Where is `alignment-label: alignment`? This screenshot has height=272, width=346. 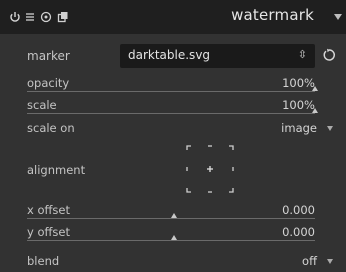
alignment-label: alignment is located at coordinates (56, 170).